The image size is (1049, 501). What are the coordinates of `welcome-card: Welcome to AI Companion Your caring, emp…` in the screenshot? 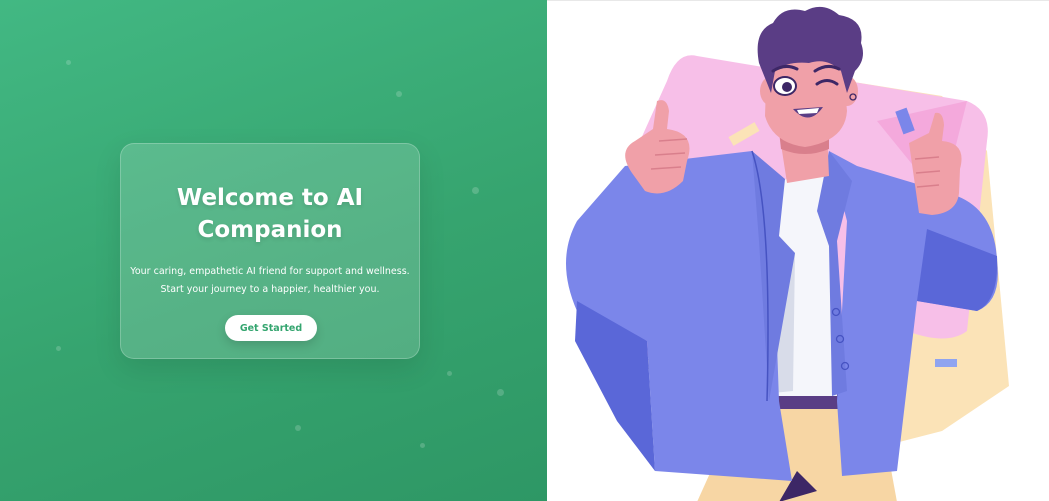 It's located at (270, 251).